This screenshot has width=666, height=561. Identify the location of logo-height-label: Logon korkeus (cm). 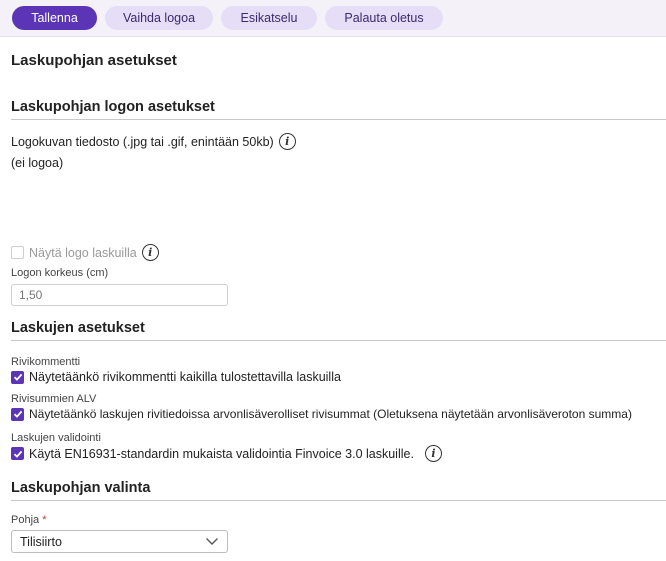
(60, 273).